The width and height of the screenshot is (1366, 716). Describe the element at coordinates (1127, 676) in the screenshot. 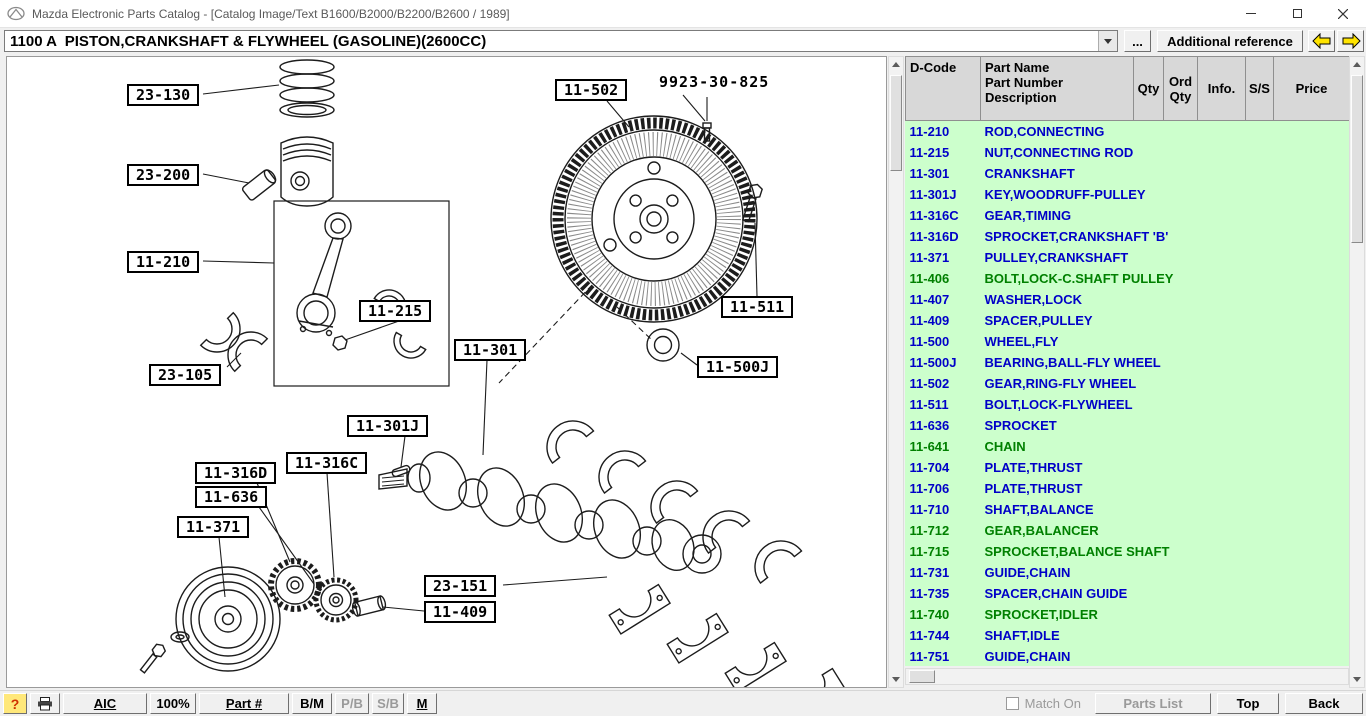

I see `table-horizontal-scrollbar` at that location.